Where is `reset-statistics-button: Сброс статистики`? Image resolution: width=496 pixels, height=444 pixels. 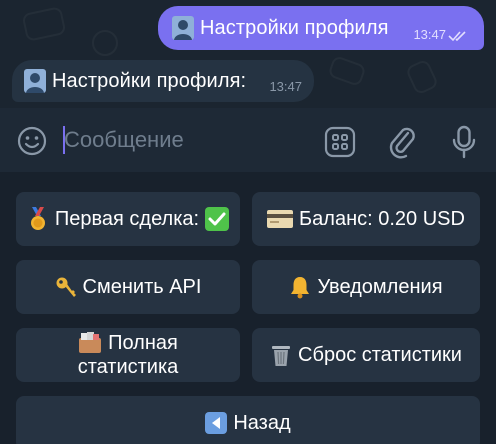
reset-statistics-button: Сброс статистики is located at coordinates (366, 355).